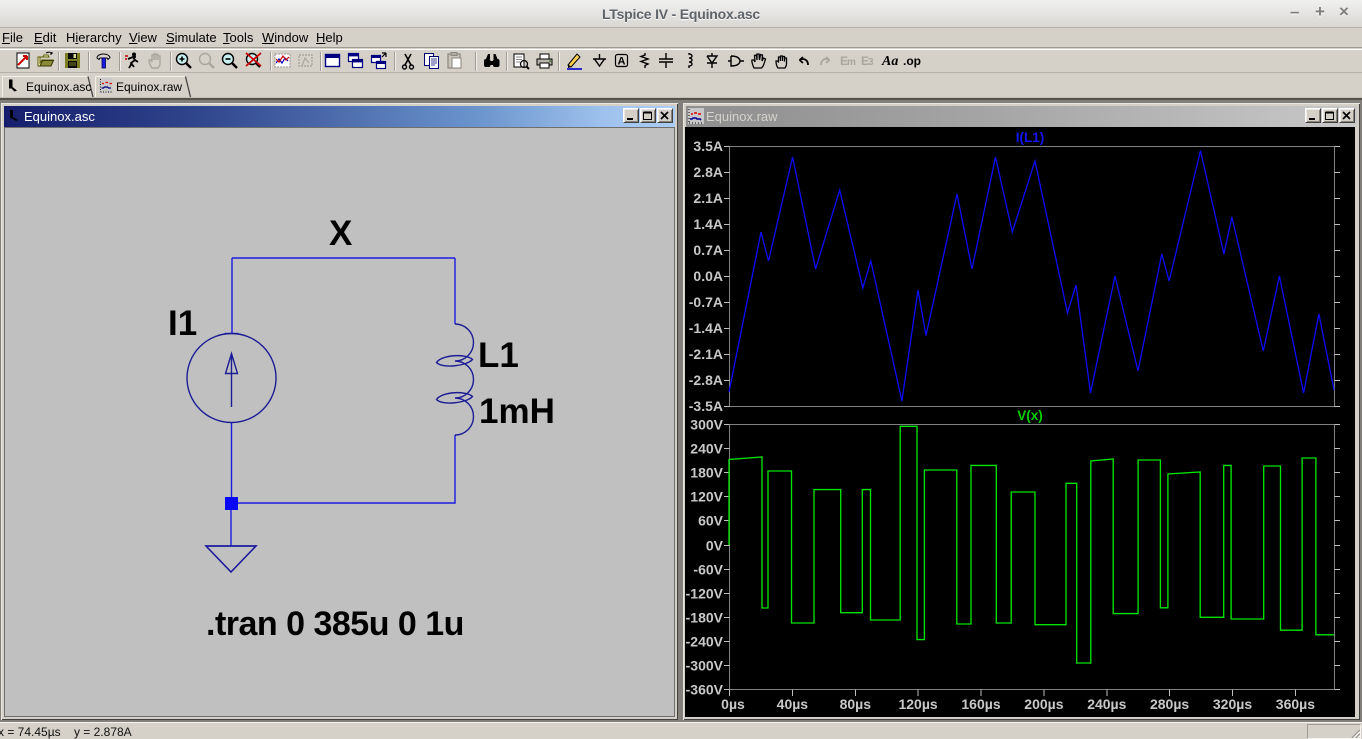 The image size is (1362, 739). Describe the element at coordinates (705, 666) in the screenshot. I see `svg-text: -300V` at that location.